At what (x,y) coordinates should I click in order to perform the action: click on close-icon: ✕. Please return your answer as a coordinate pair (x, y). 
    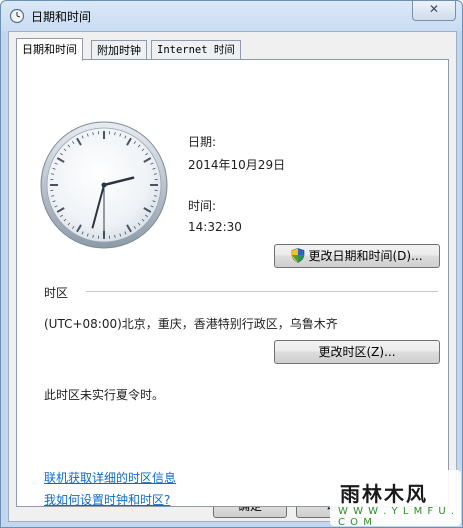
    Looking at the image, I should click on (434, 9).